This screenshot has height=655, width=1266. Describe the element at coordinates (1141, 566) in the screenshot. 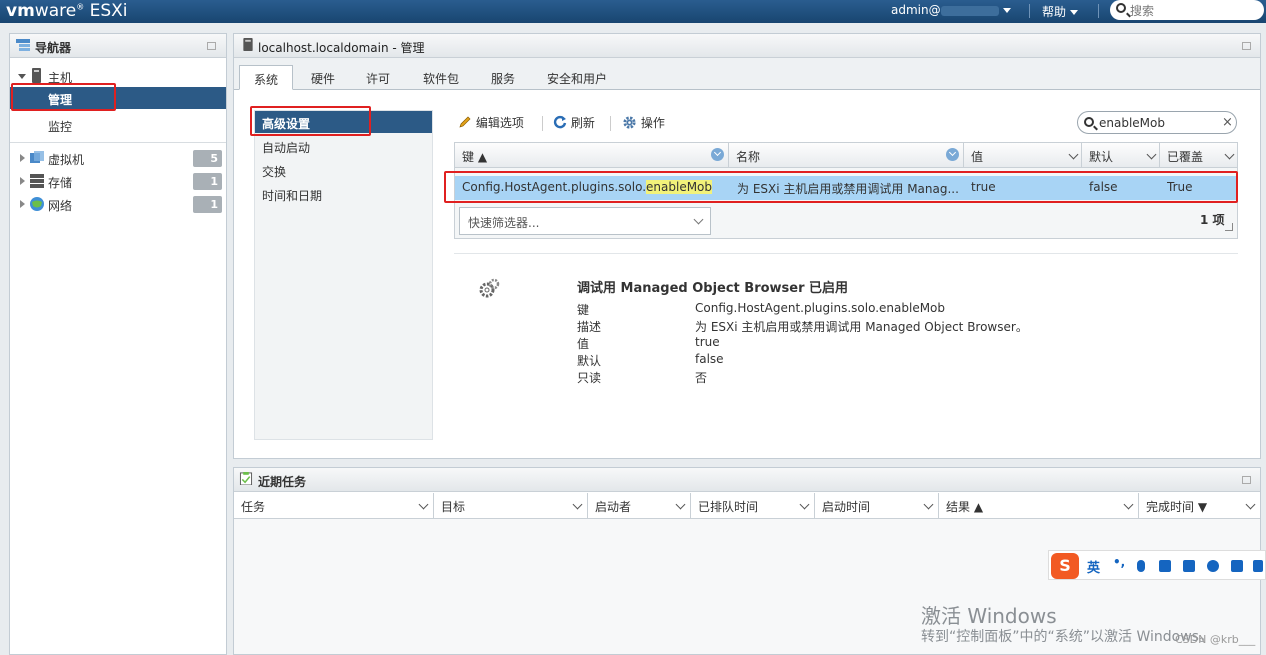

I see `microphone-icon` at that location.